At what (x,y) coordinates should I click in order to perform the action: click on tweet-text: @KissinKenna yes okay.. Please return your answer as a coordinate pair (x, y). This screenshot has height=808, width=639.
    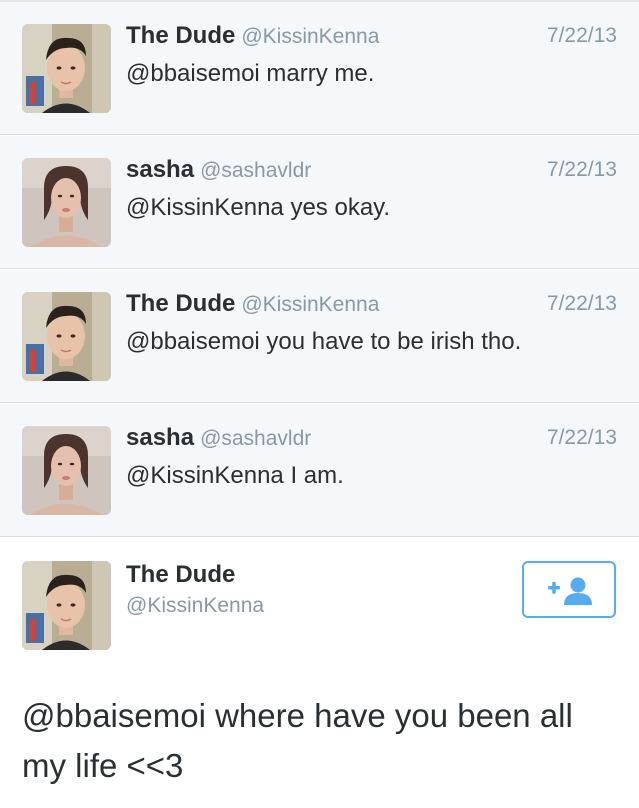
    Looking at the image, I should click on (258, 207).